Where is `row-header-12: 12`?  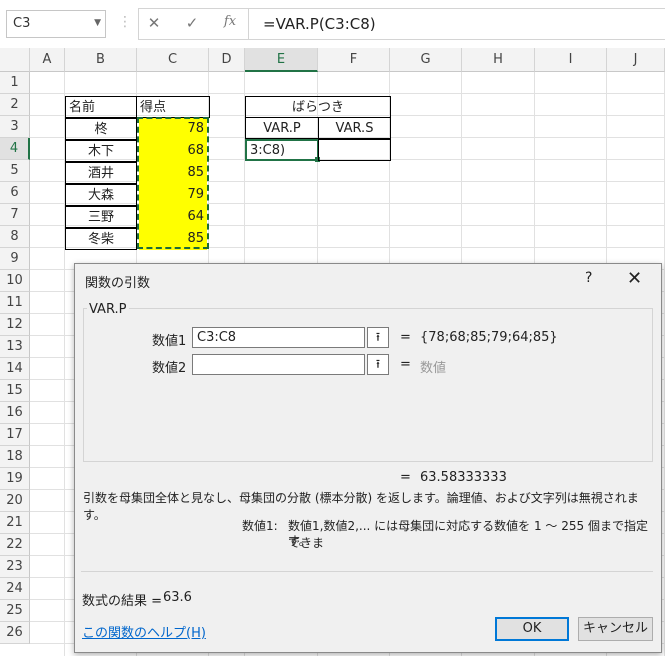
row-header-12: 12 is located at coordinates (15, 325).